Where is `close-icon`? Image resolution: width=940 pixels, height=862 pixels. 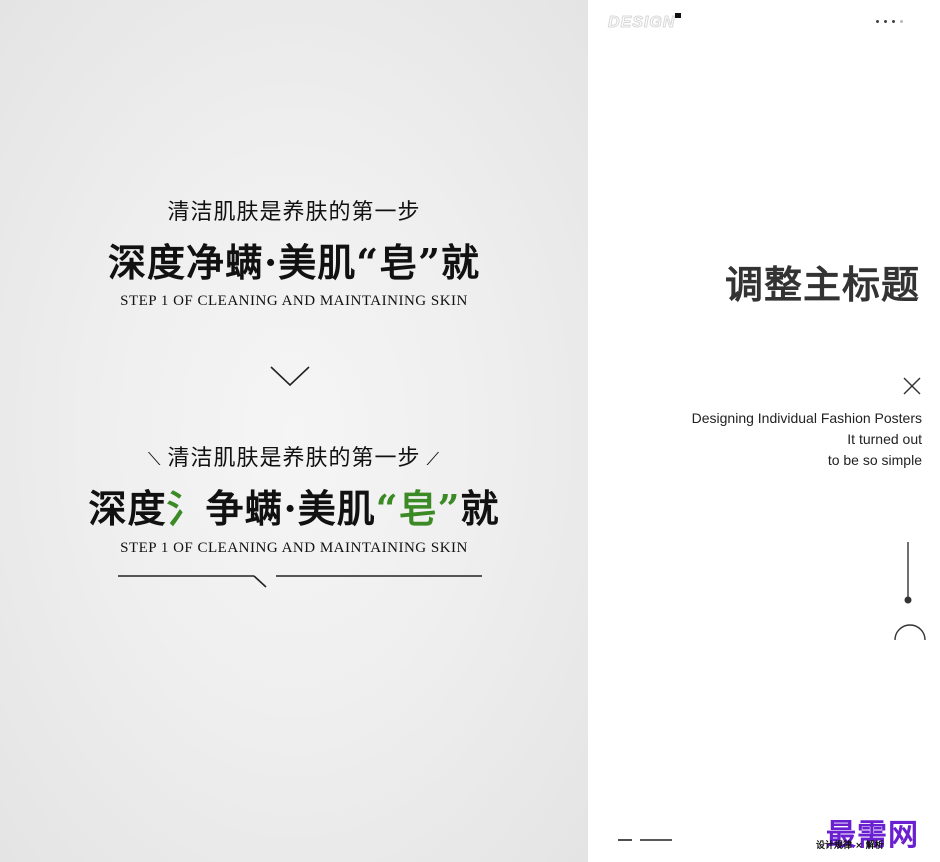
close-icon is located at coordinates (912, 386).